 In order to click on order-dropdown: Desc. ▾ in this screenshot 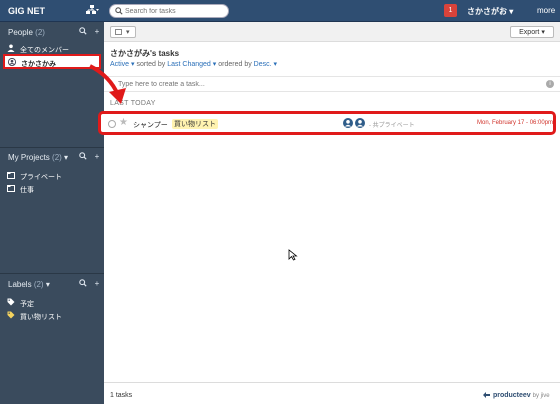, I will do `click(265, 64)`.